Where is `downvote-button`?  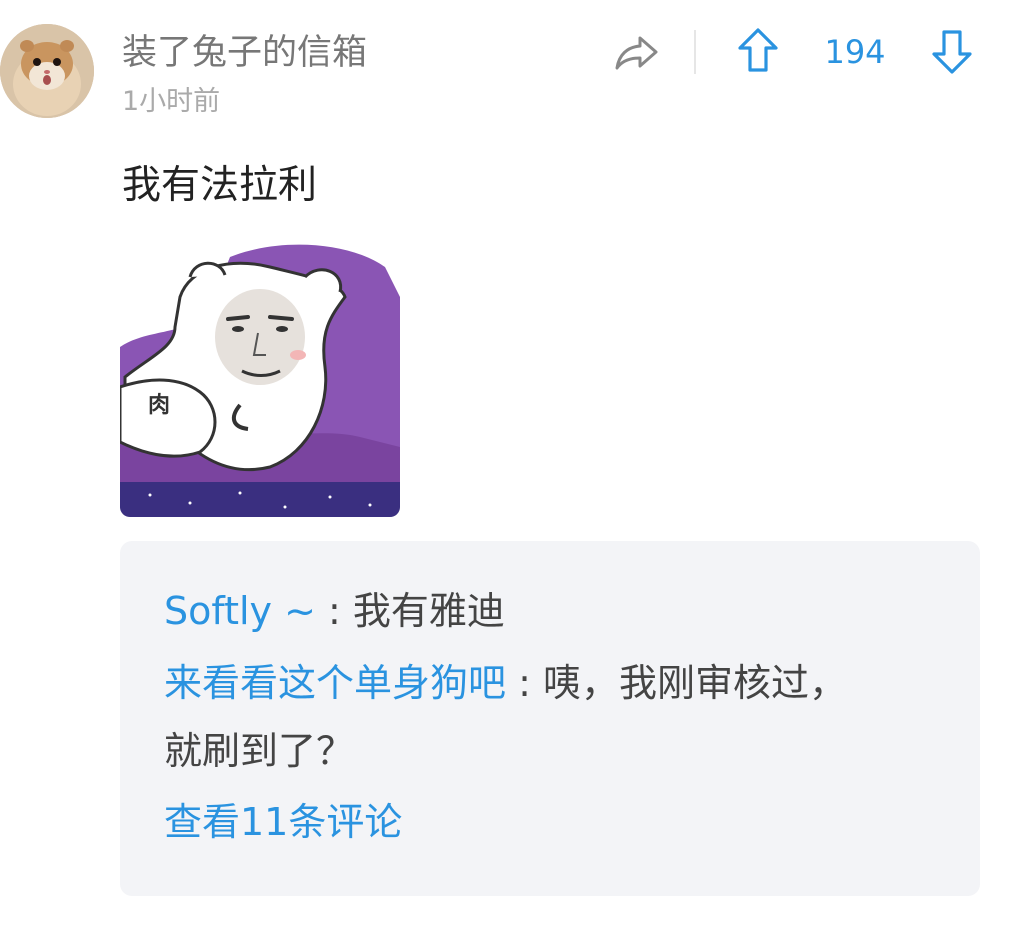
downvote-button is located at coordinates (952, 51).